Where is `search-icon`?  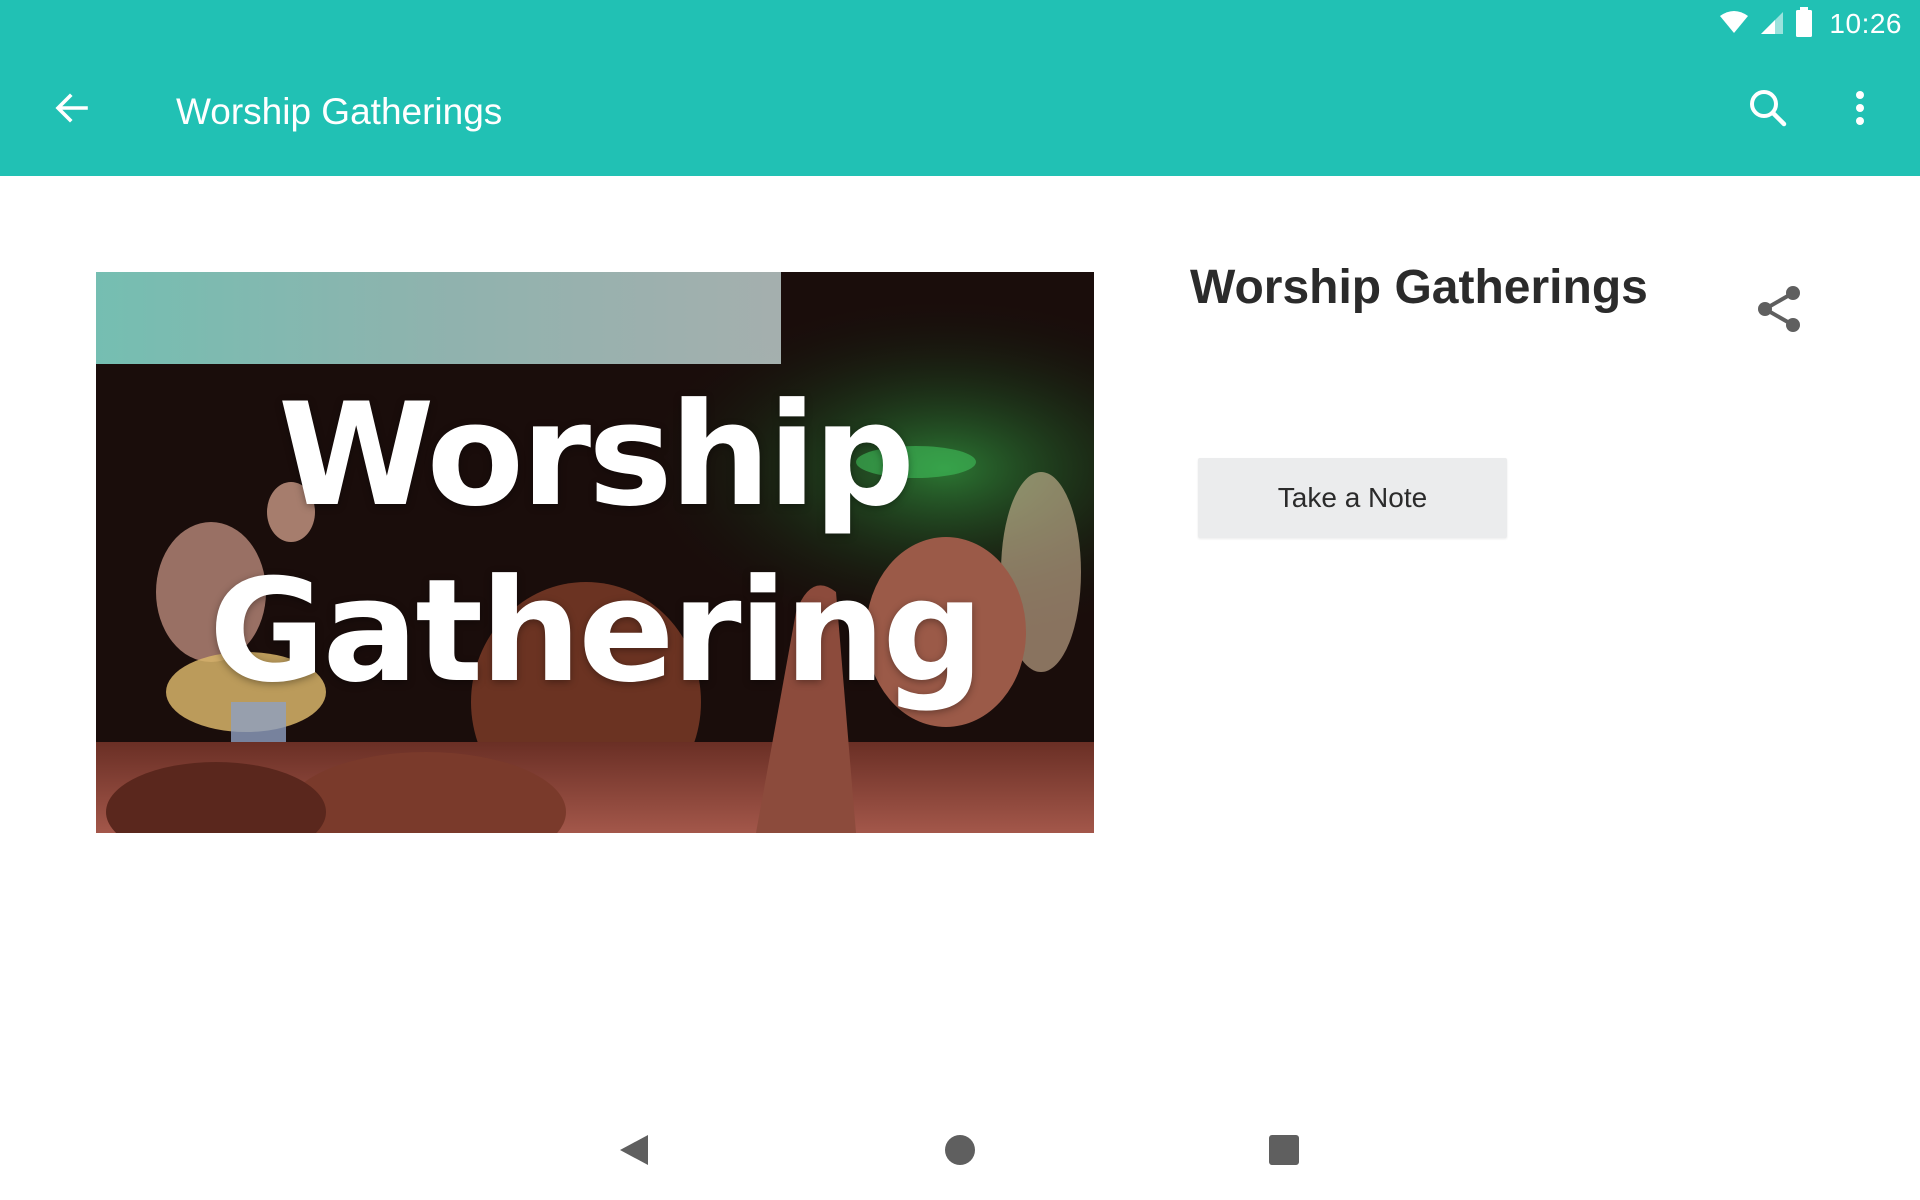 search-icon is located at coordinates (1768, 110).